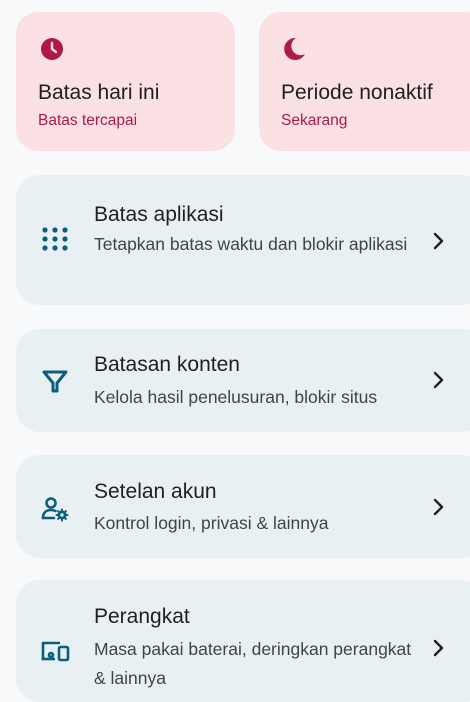  I want to click on downtime-card: Periode nonaktif Sekarang, so click(364, 81).